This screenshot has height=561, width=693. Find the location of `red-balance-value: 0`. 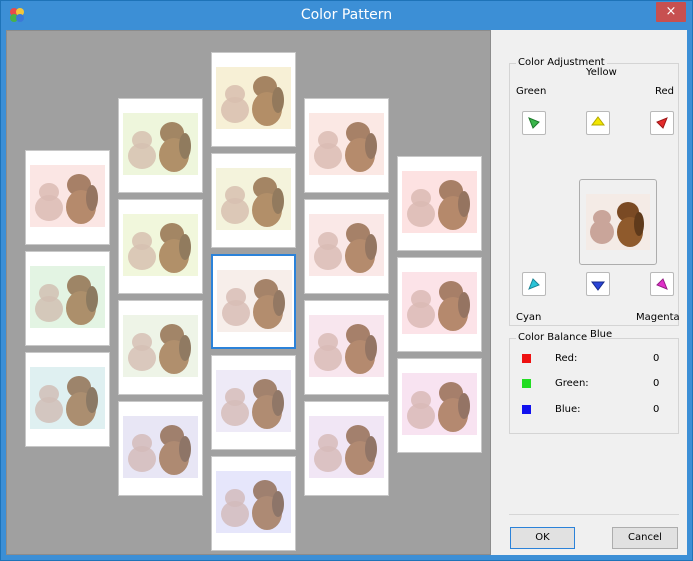

red-balance-value: 0 is located at coordinates (656, 358).